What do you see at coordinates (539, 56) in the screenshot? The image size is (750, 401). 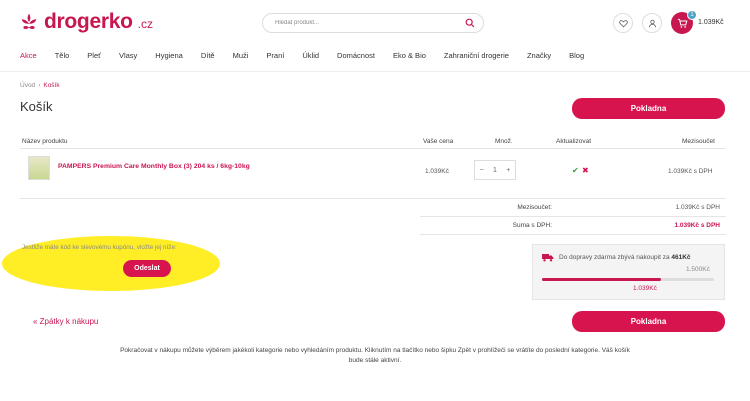 I see `nav-item-znacky: Značky` at bounding box center [539, 56].